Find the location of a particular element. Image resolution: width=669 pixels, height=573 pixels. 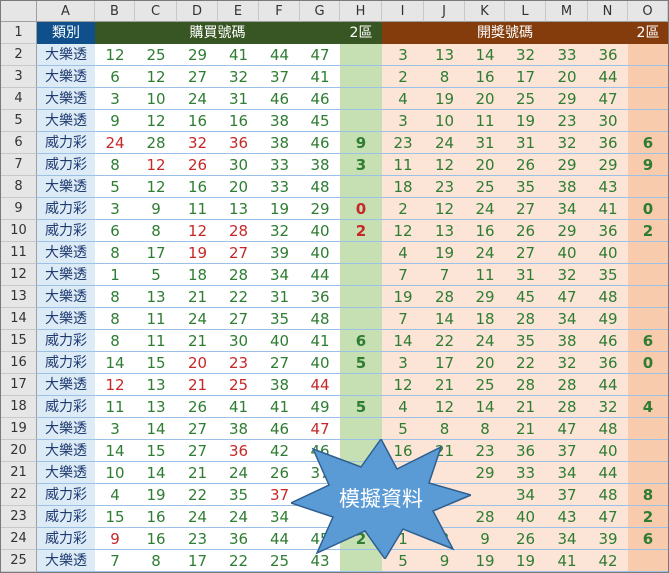

column-header-i: I is located at coordinates (403, 11).